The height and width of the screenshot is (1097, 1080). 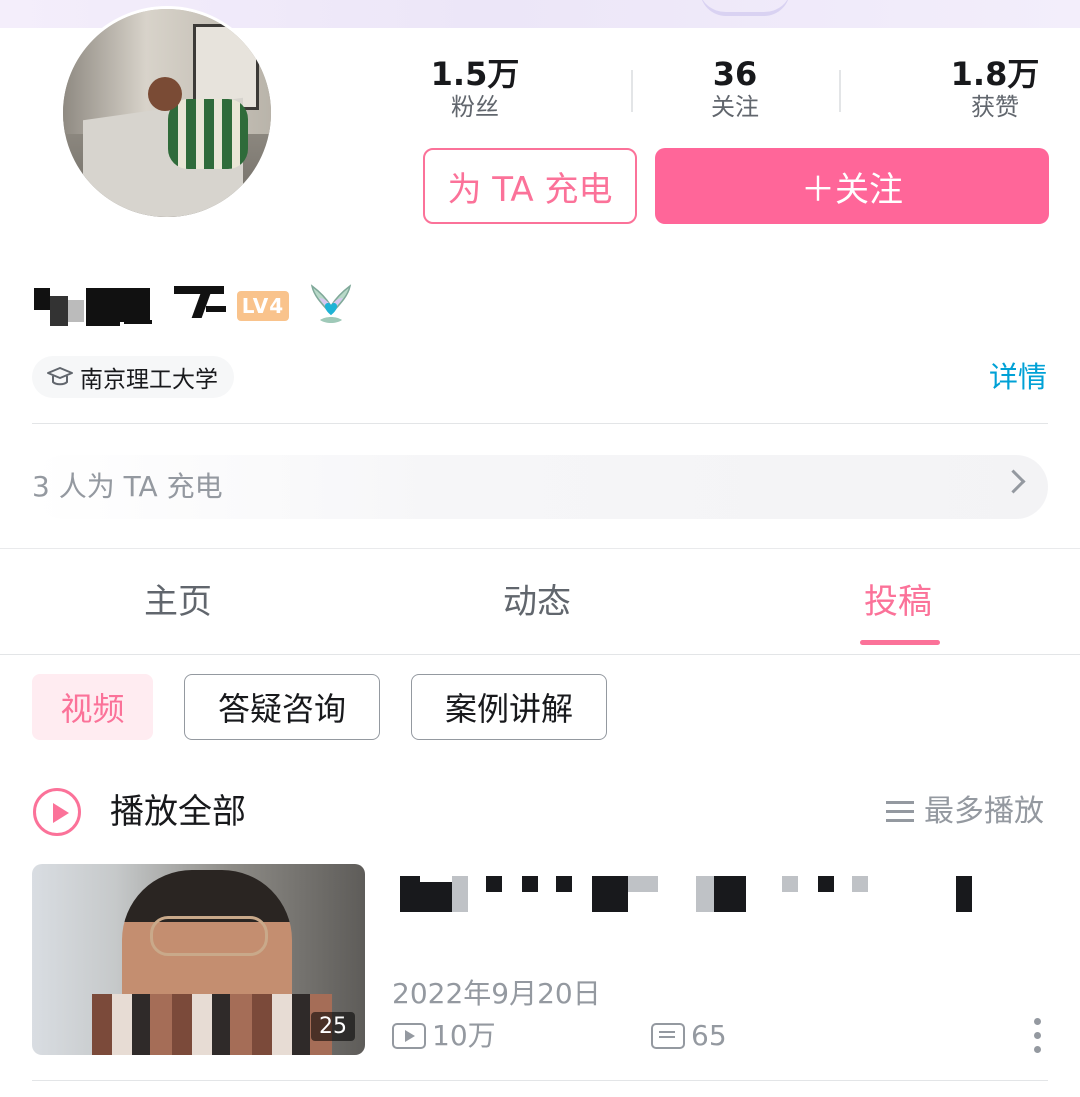 What do you see at coordinates (60, 376) in the screenshot?
I see `graduation-cap-icon` at bounding box center [60, 376].